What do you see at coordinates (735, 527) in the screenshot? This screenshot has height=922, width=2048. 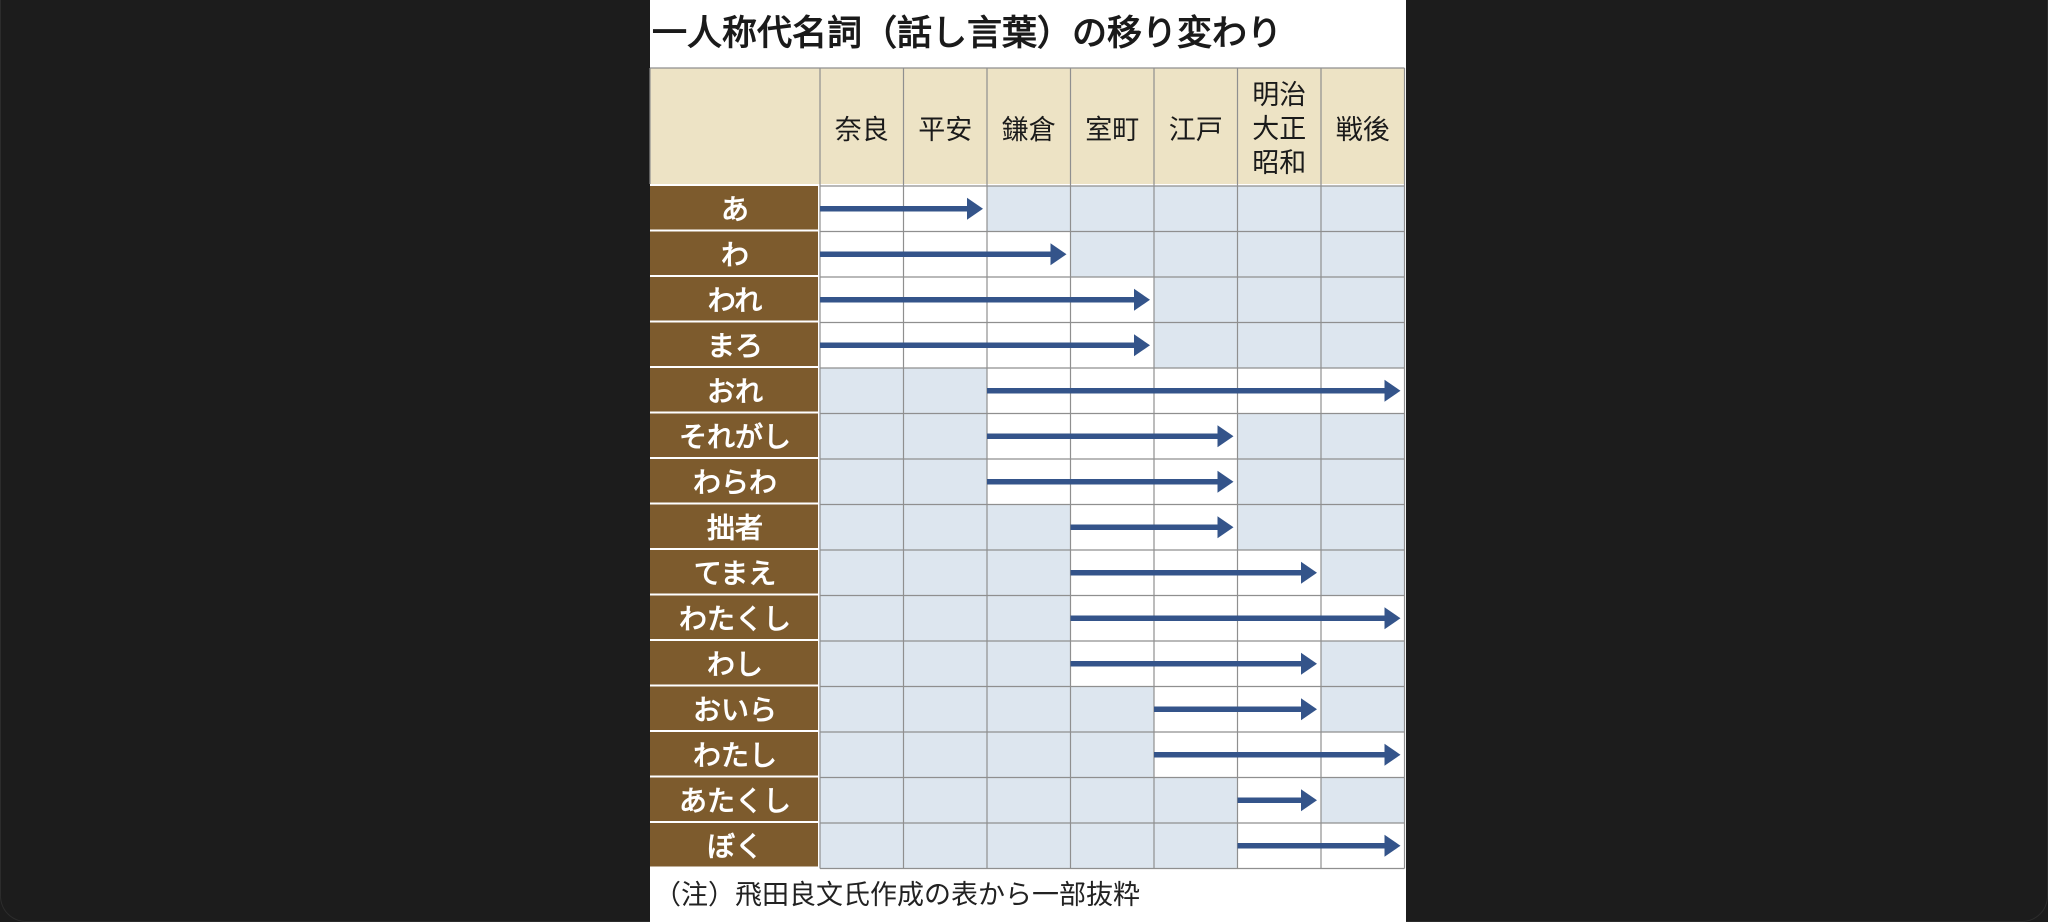 I see `row-label: 拙者` at bounding box center [735, 527].